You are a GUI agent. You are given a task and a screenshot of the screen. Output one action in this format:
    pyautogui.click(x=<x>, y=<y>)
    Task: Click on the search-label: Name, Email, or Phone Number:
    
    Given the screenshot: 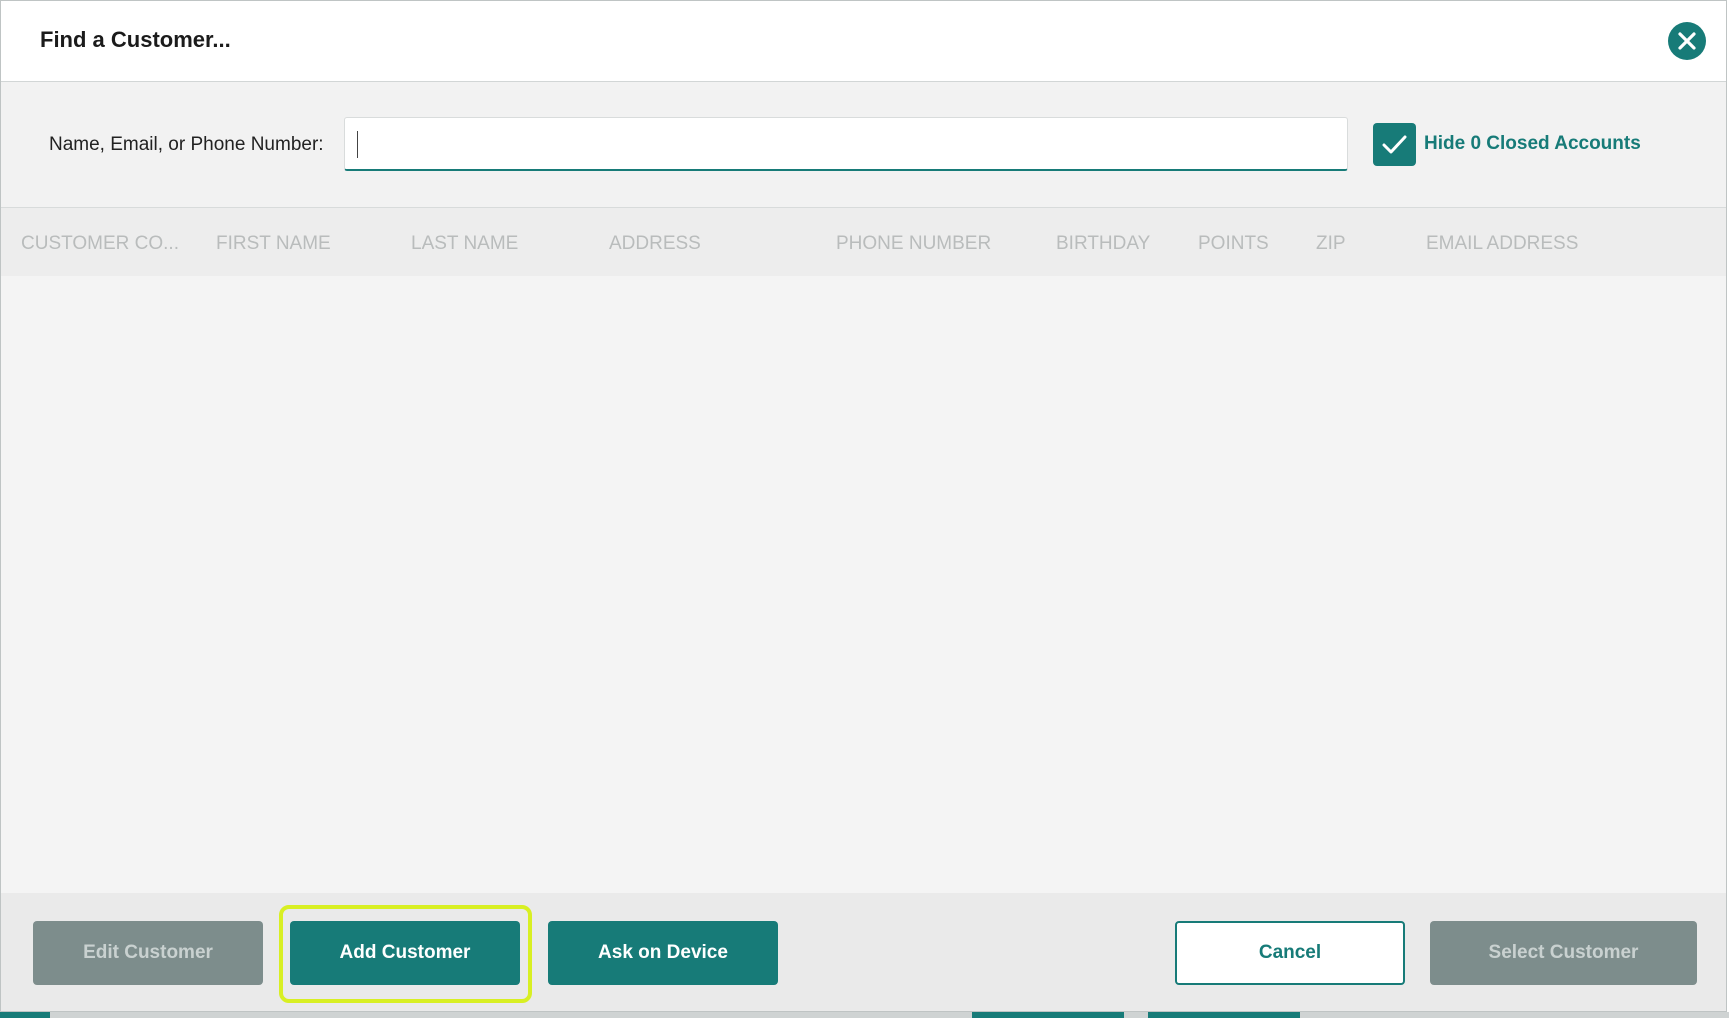 What is the action you would take?
    pyautogui.click(x=186, y=144)
    